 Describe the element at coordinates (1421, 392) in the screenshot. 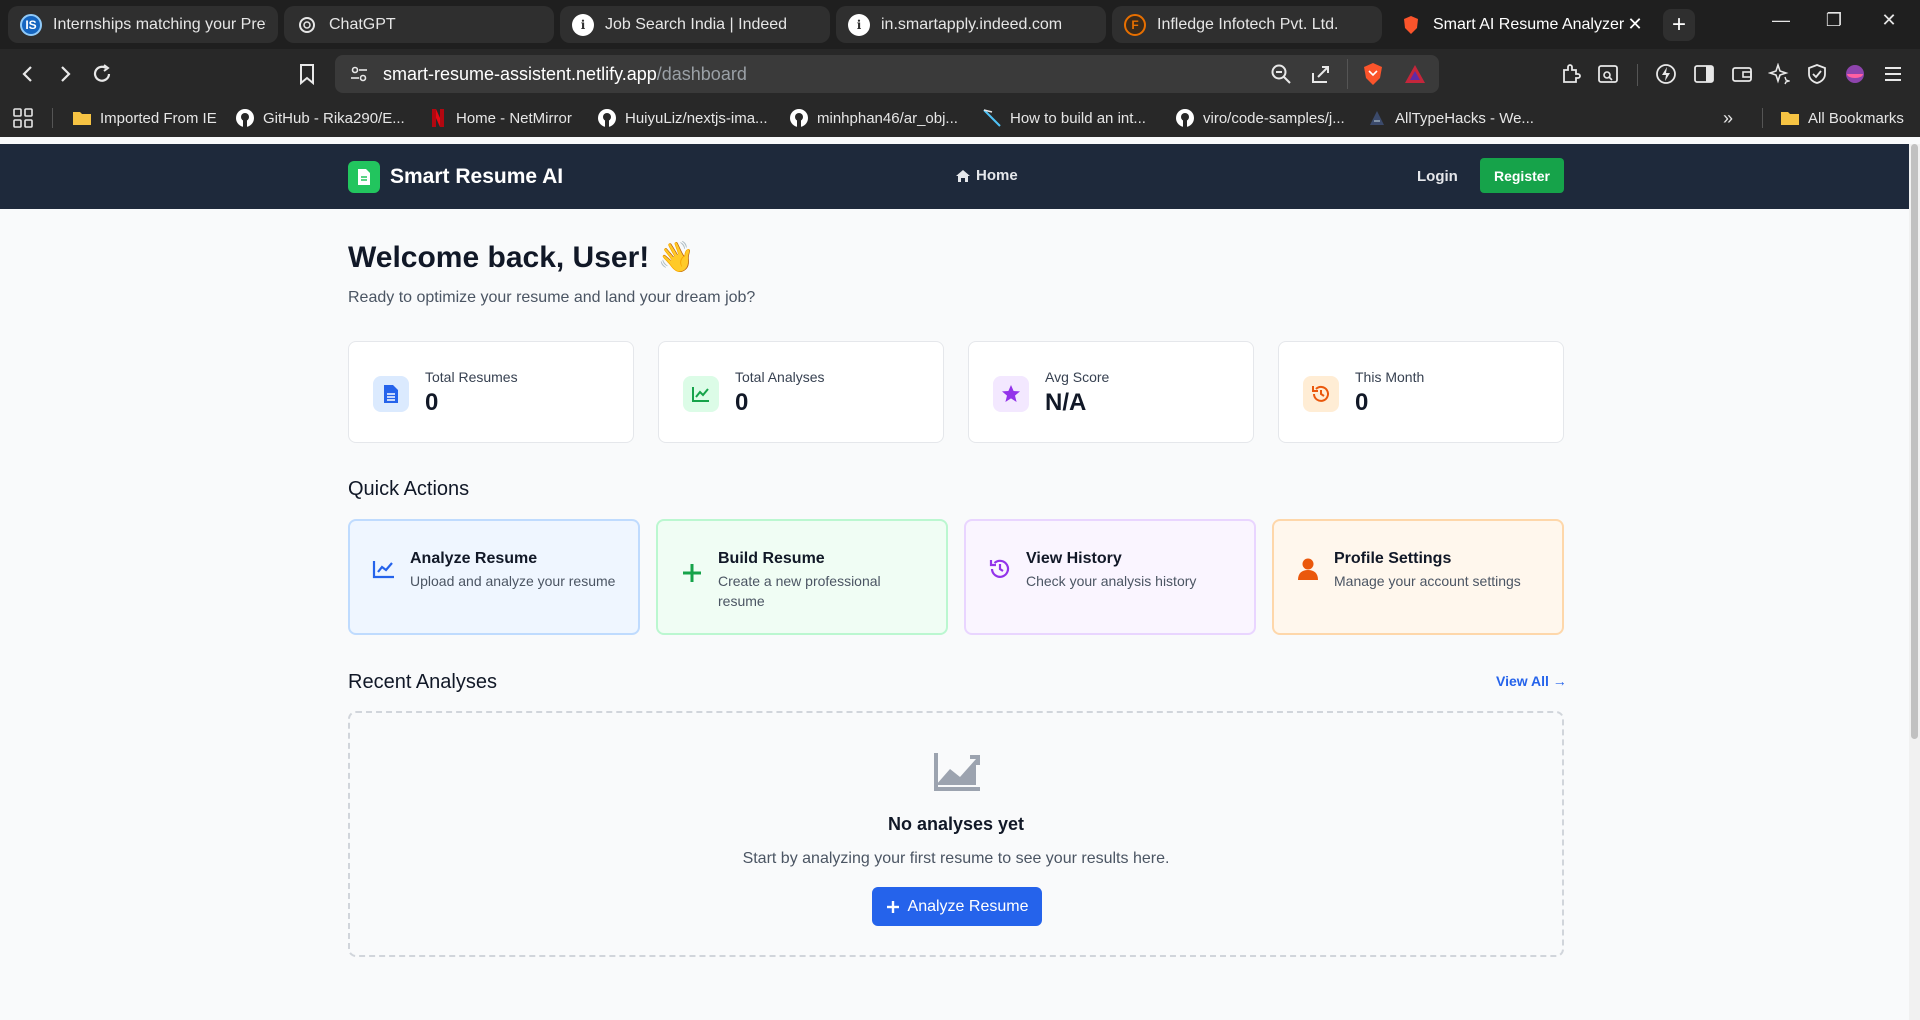

I see `stat-card-this-month: This Month 0` at that location.